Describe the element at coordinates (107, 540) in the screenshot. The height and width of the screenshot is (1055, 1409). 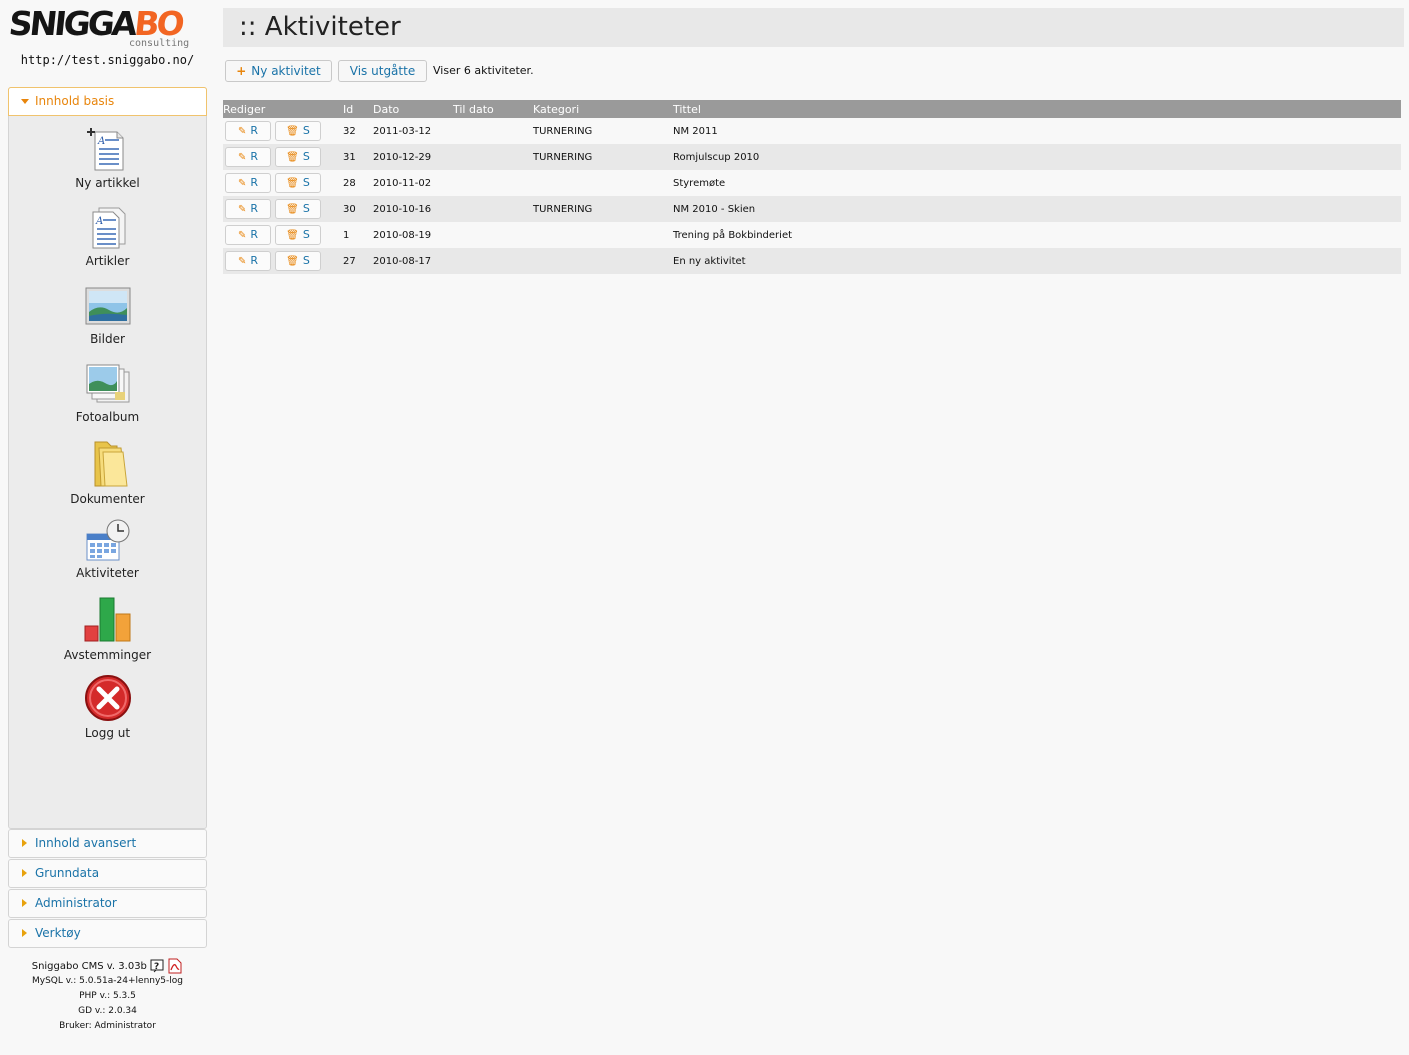
I see `calendar-clock-icon` at that location.